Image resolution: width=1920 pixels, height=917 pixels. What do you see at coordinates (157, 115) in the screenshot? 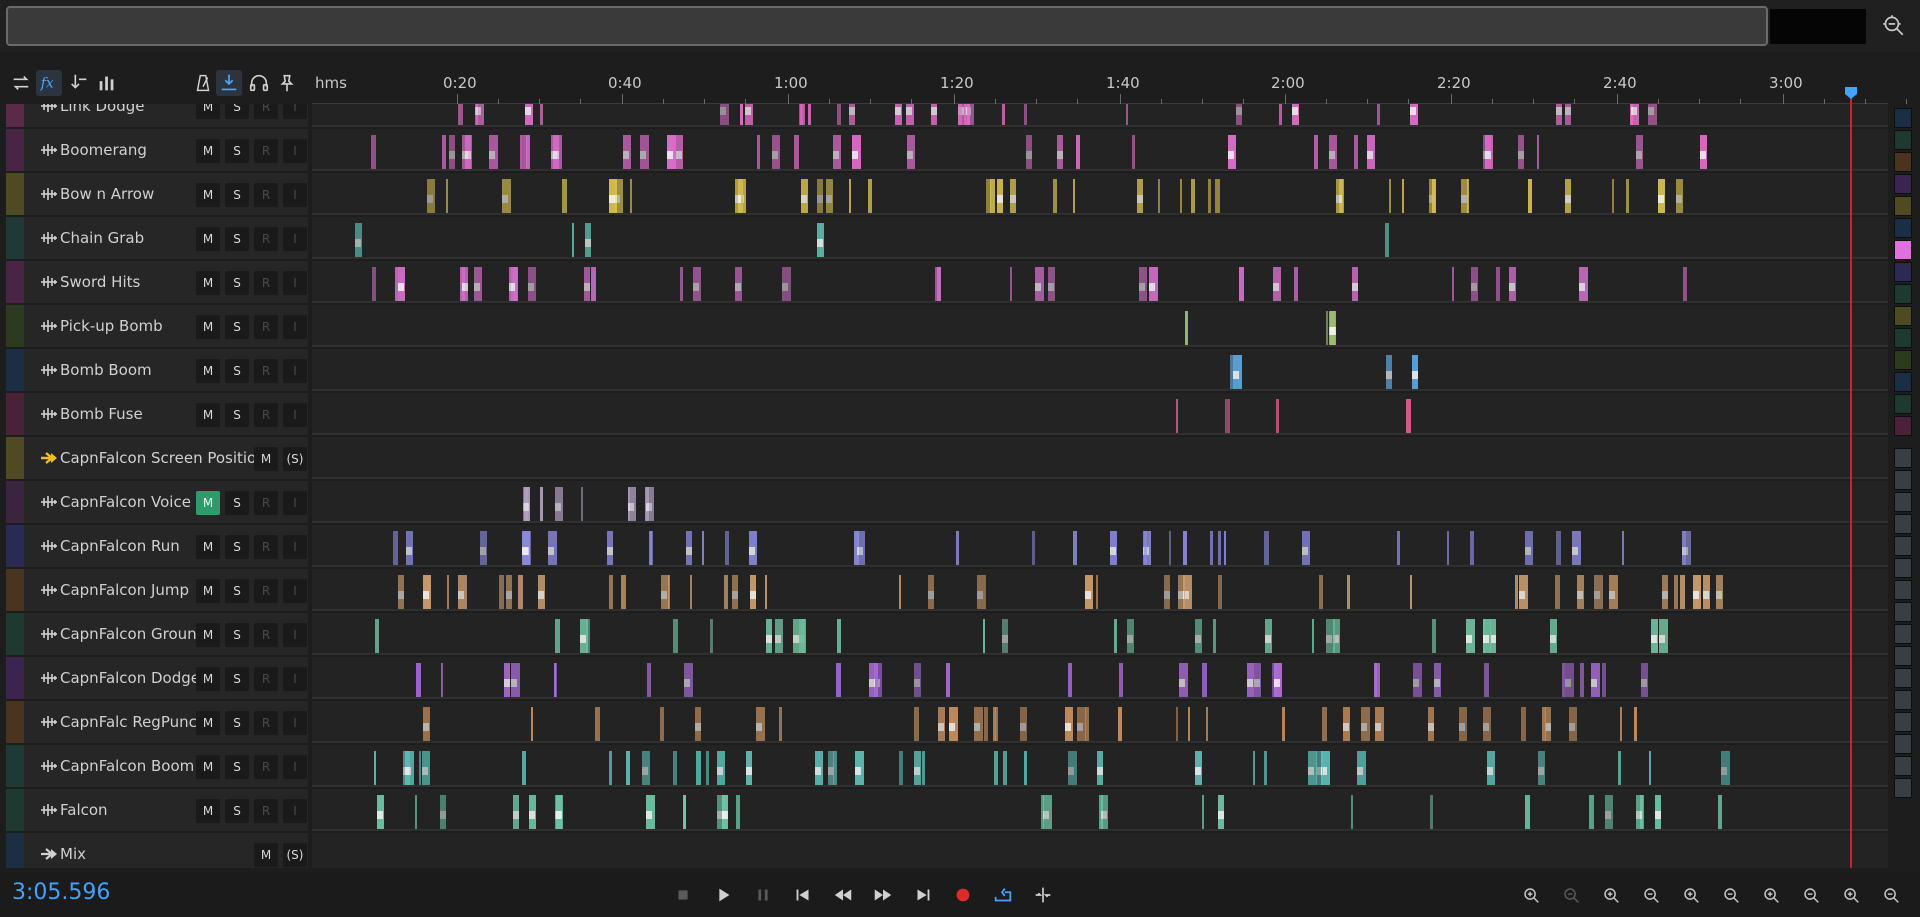
I see `track-header: Link Dodge M S R I` at bounding box center [157, 115].